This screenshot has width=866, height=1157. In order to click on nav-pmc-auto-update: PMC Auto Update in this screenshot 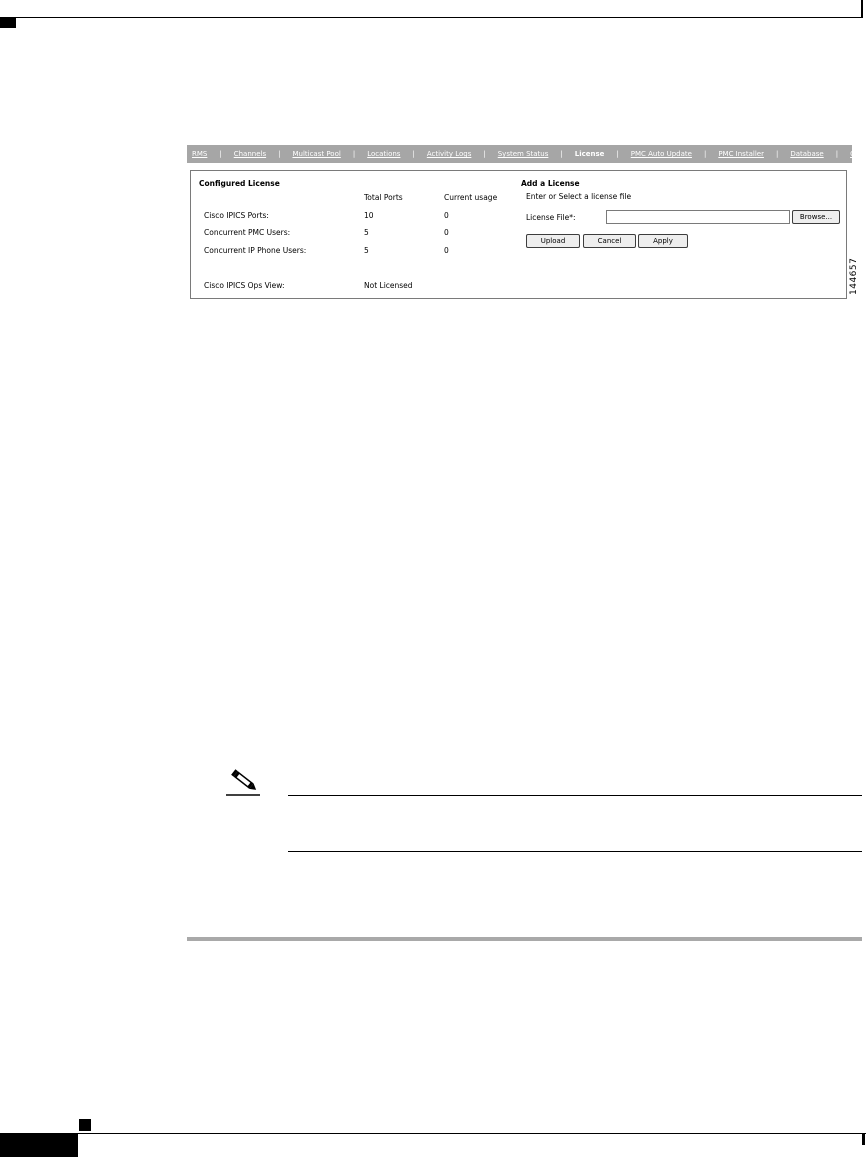, I will do `click(661, 154)`.